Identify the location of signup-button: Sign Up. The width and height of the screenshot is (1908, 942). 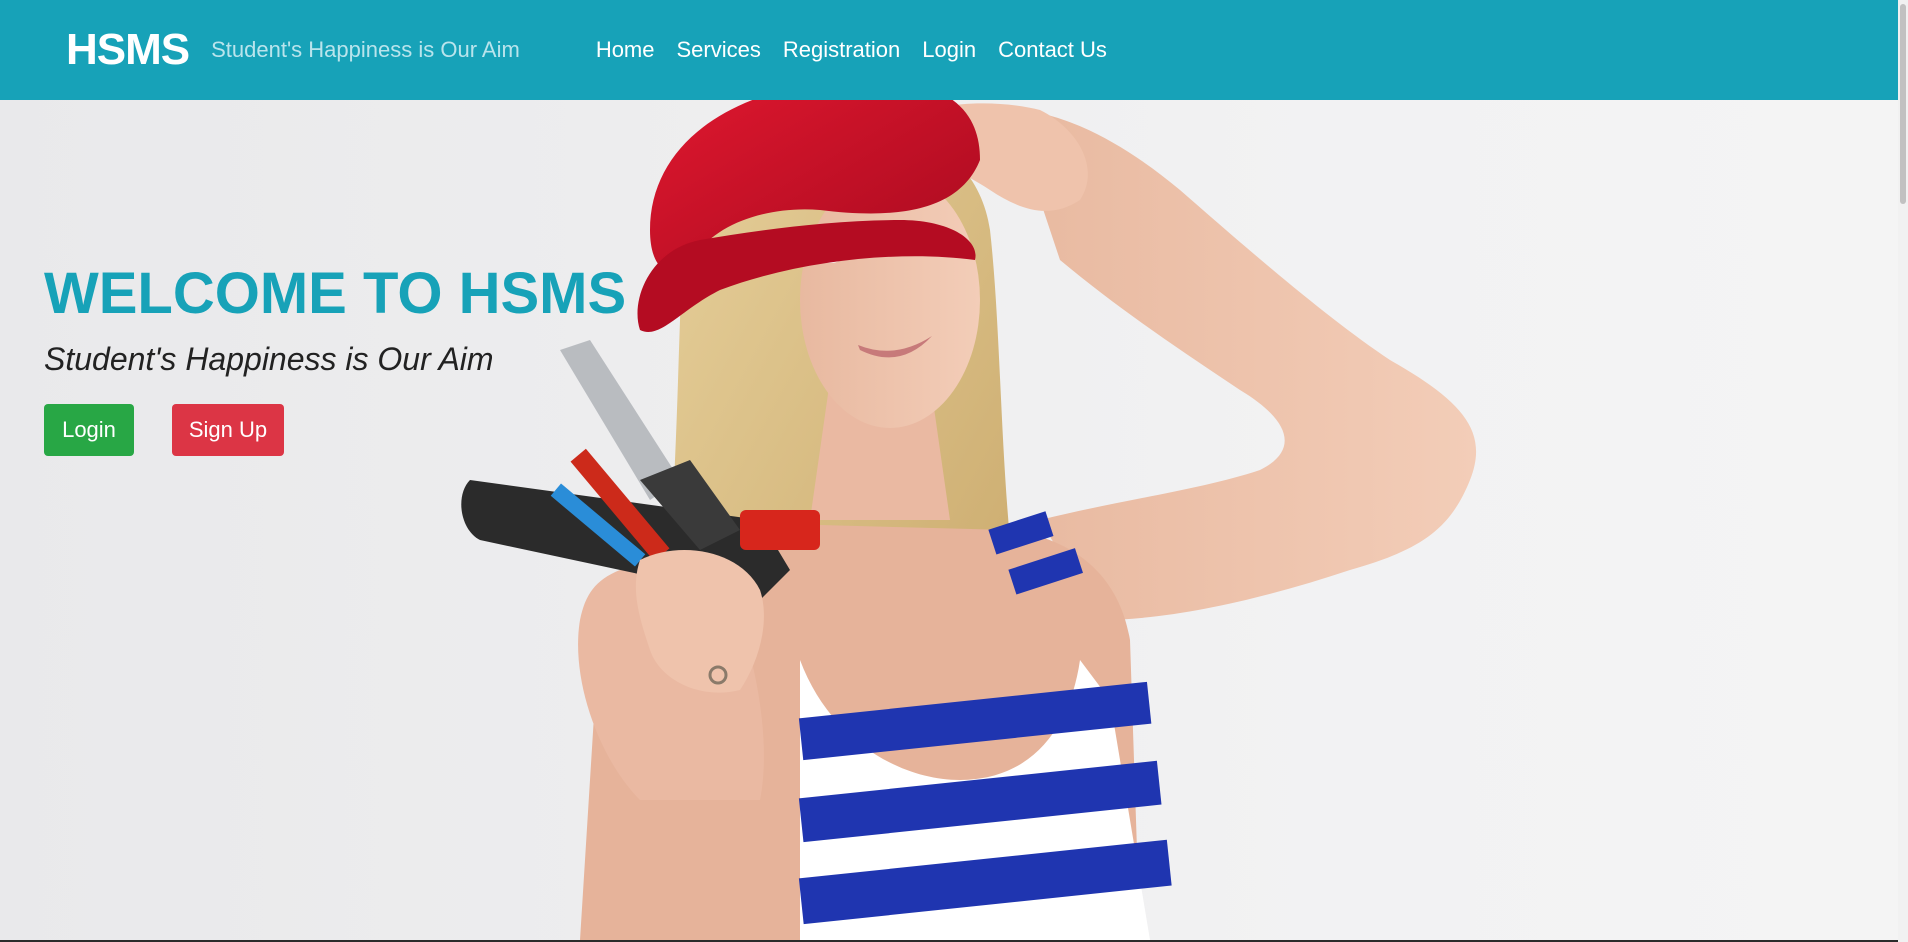
(228, 430).